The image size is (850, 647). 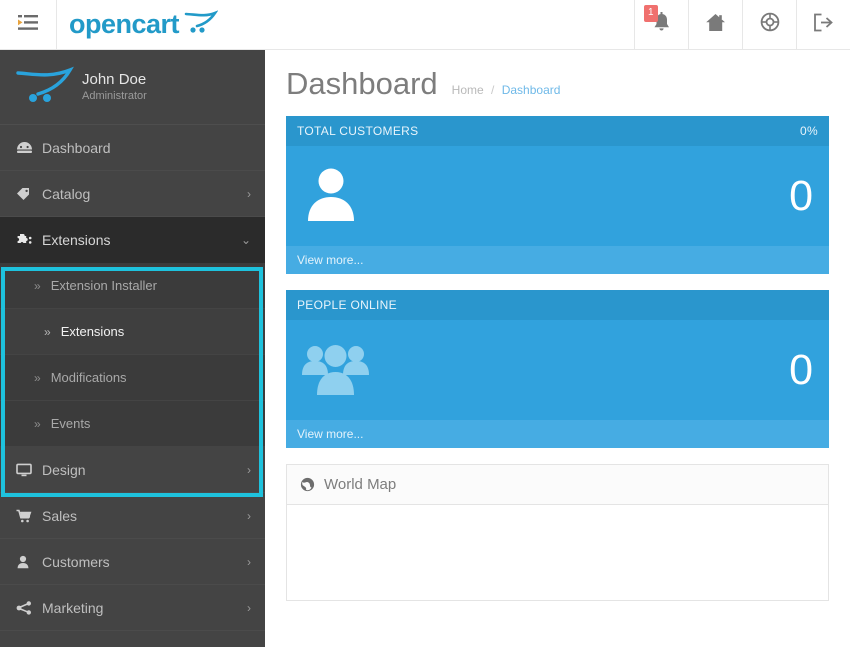 I want to click on sidebar-subitem-events: » Events, so click(x=132, y=424).